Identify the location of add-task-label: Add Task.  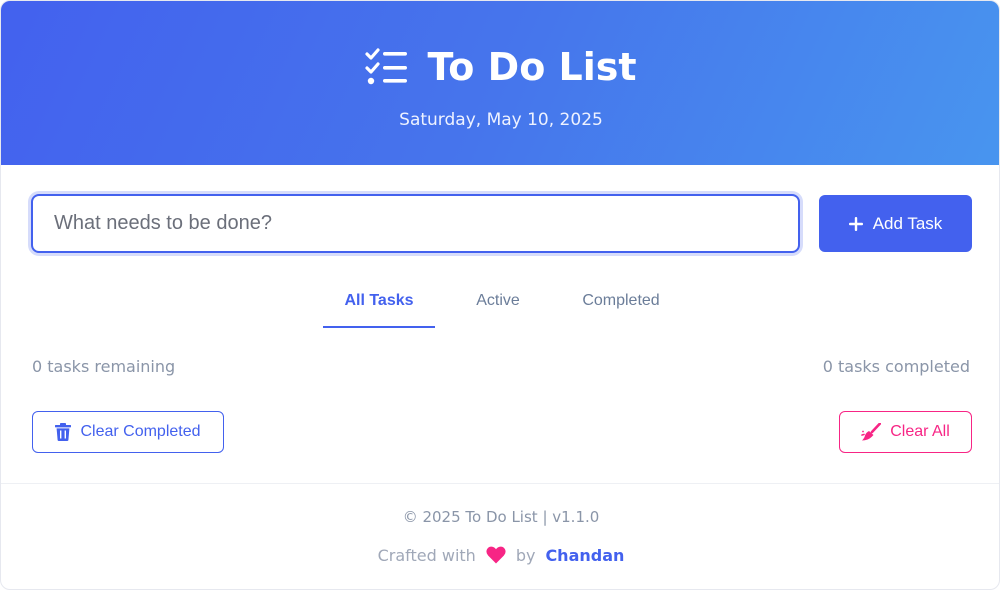
(907, 223).